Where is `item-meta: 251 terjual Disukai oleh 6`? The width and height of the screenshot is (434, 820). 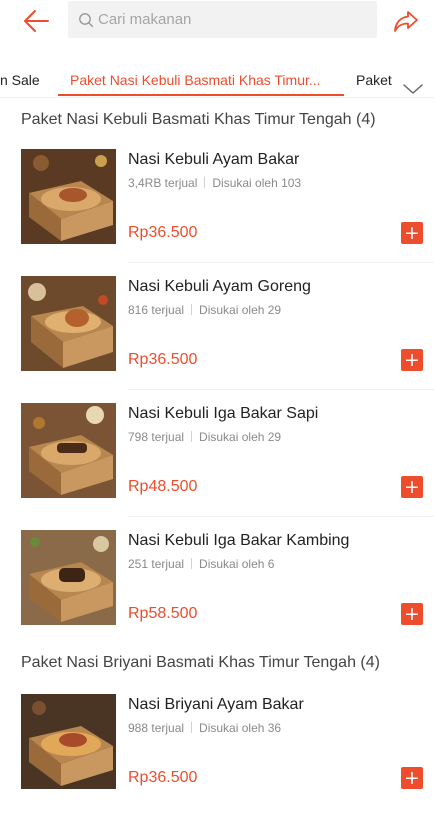 item-meta: 251 terjual Disukai oleh 6 is located at coordinates (201, 564).